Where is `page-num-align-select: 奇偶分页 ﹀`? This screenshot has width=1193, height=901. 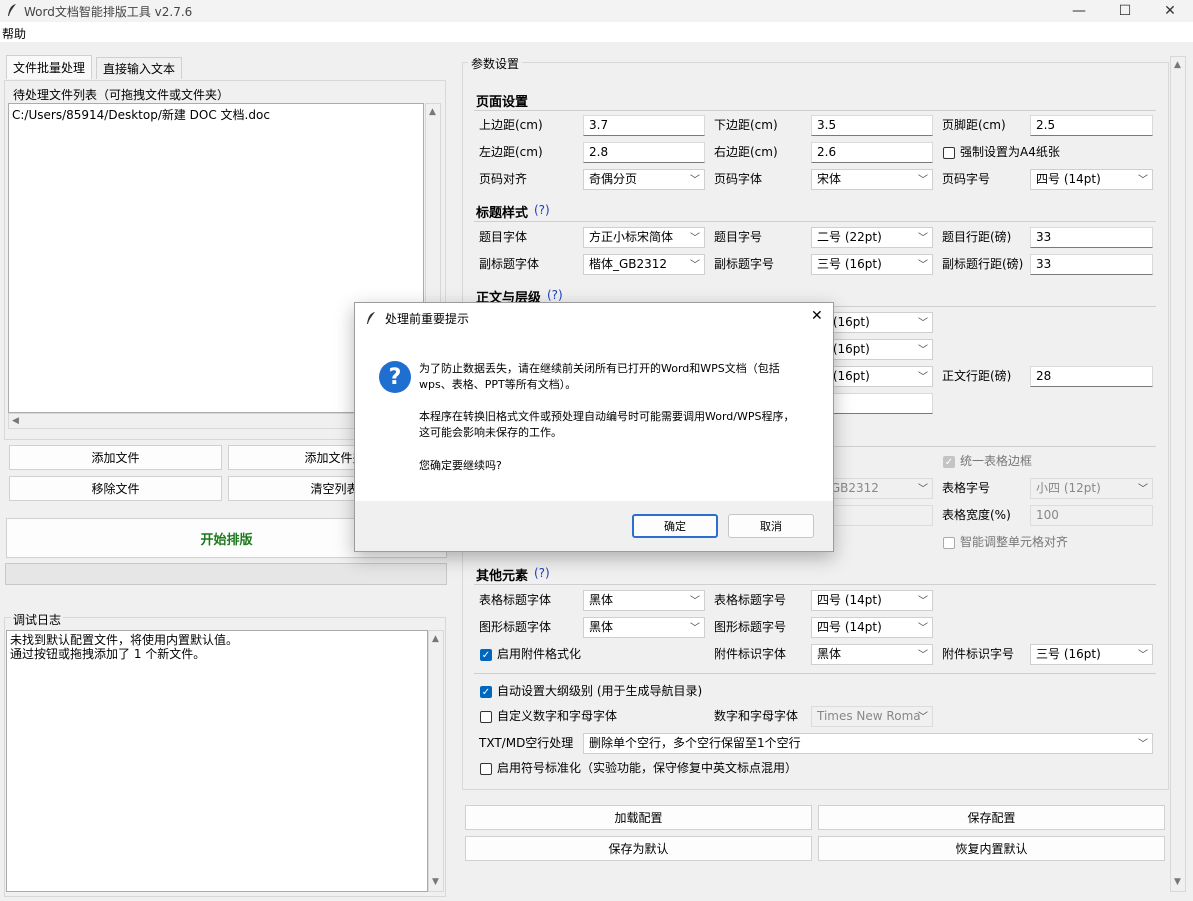
page-num-align-select: 奇偶分页 ﹀ is located at coordinates (644, 179).